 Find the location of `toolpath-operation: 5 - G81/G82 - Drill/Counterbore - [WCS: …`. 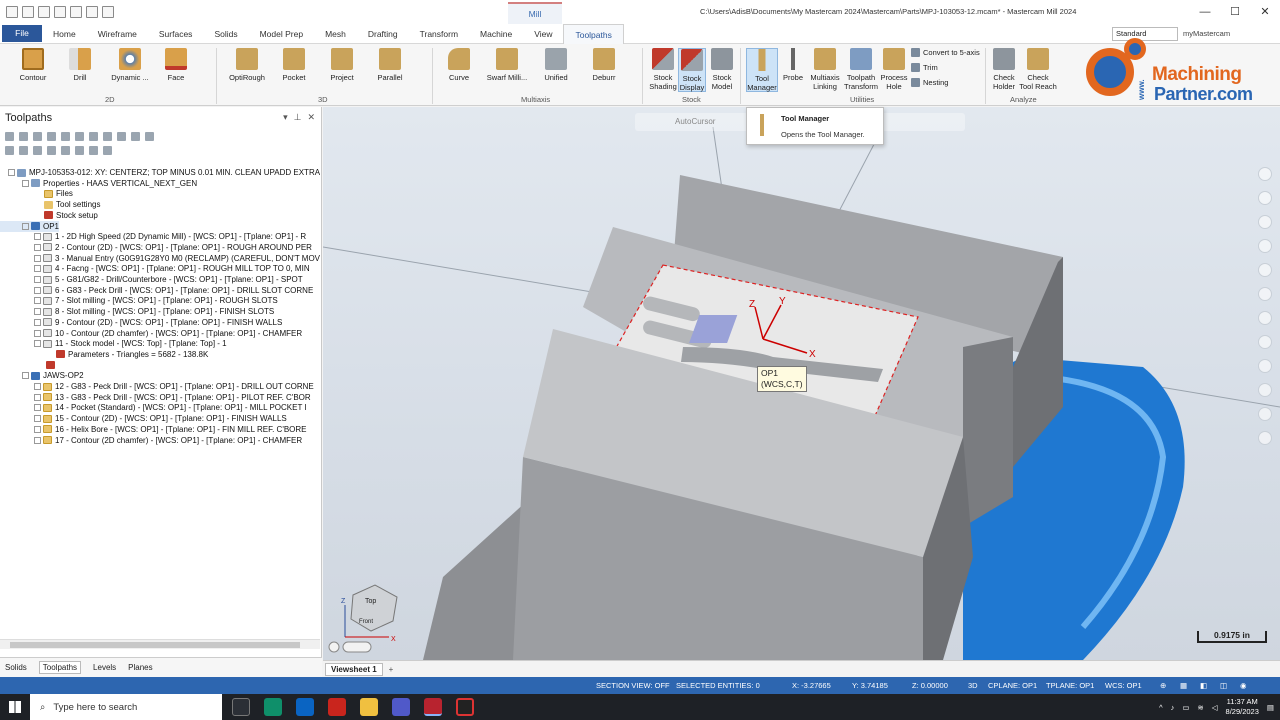

toolpath-operation: 5 - G81/G82 - Drill/Counterbore - [WCS: … is located at coordinates (151, 279).